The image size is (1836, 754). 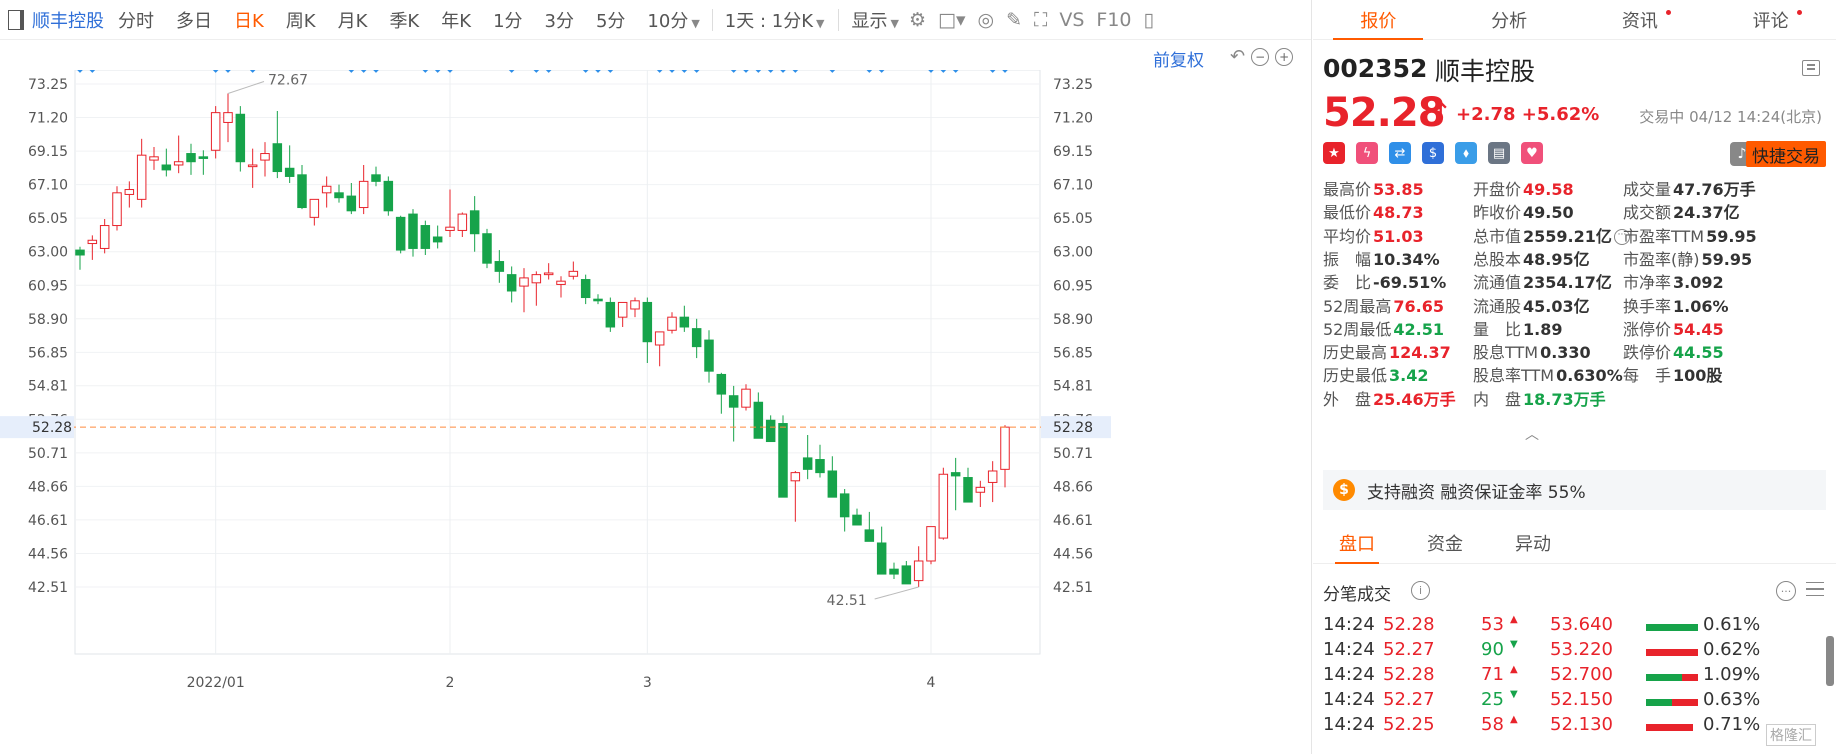 What do you see at coordinates (301, 20) in the screenshot?
I see `tab-week-k: 周K` at bounding box center [301, 20].